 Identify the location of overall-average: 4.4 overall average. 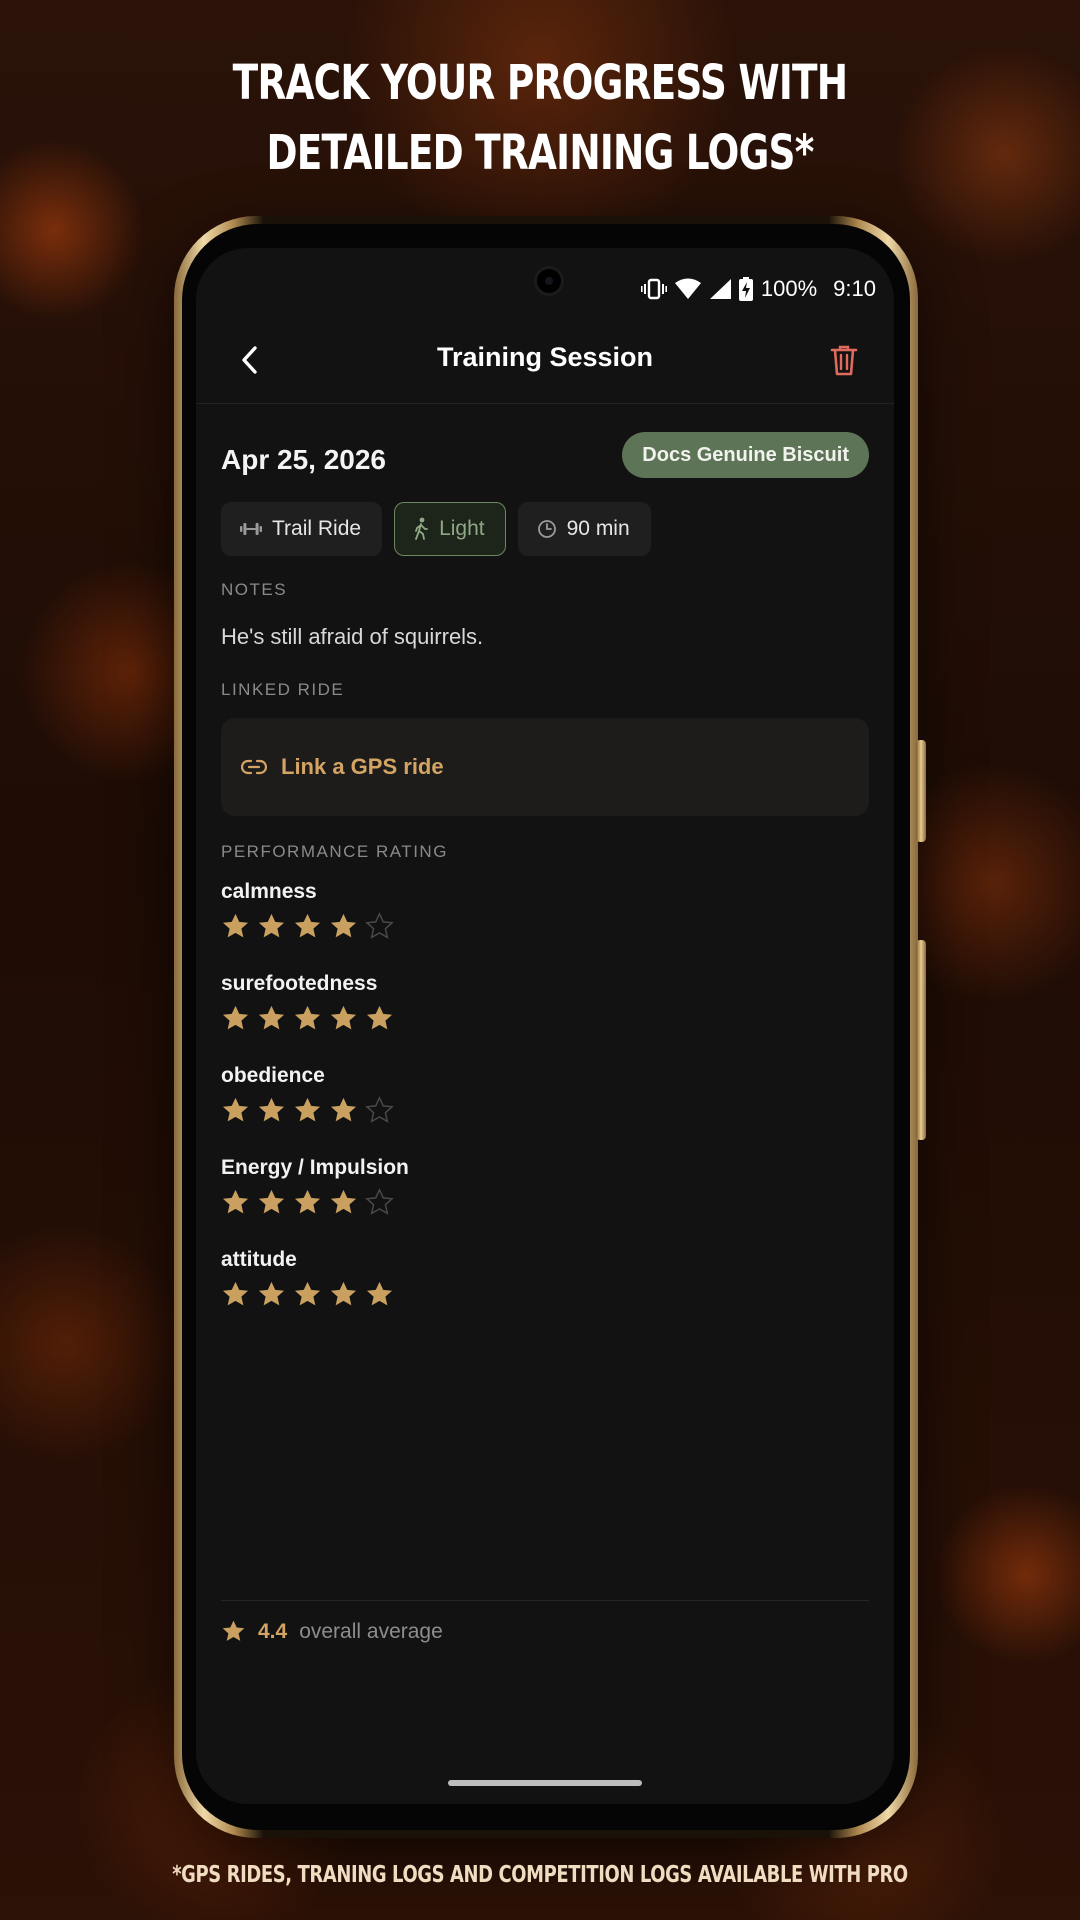
(332, 1631).